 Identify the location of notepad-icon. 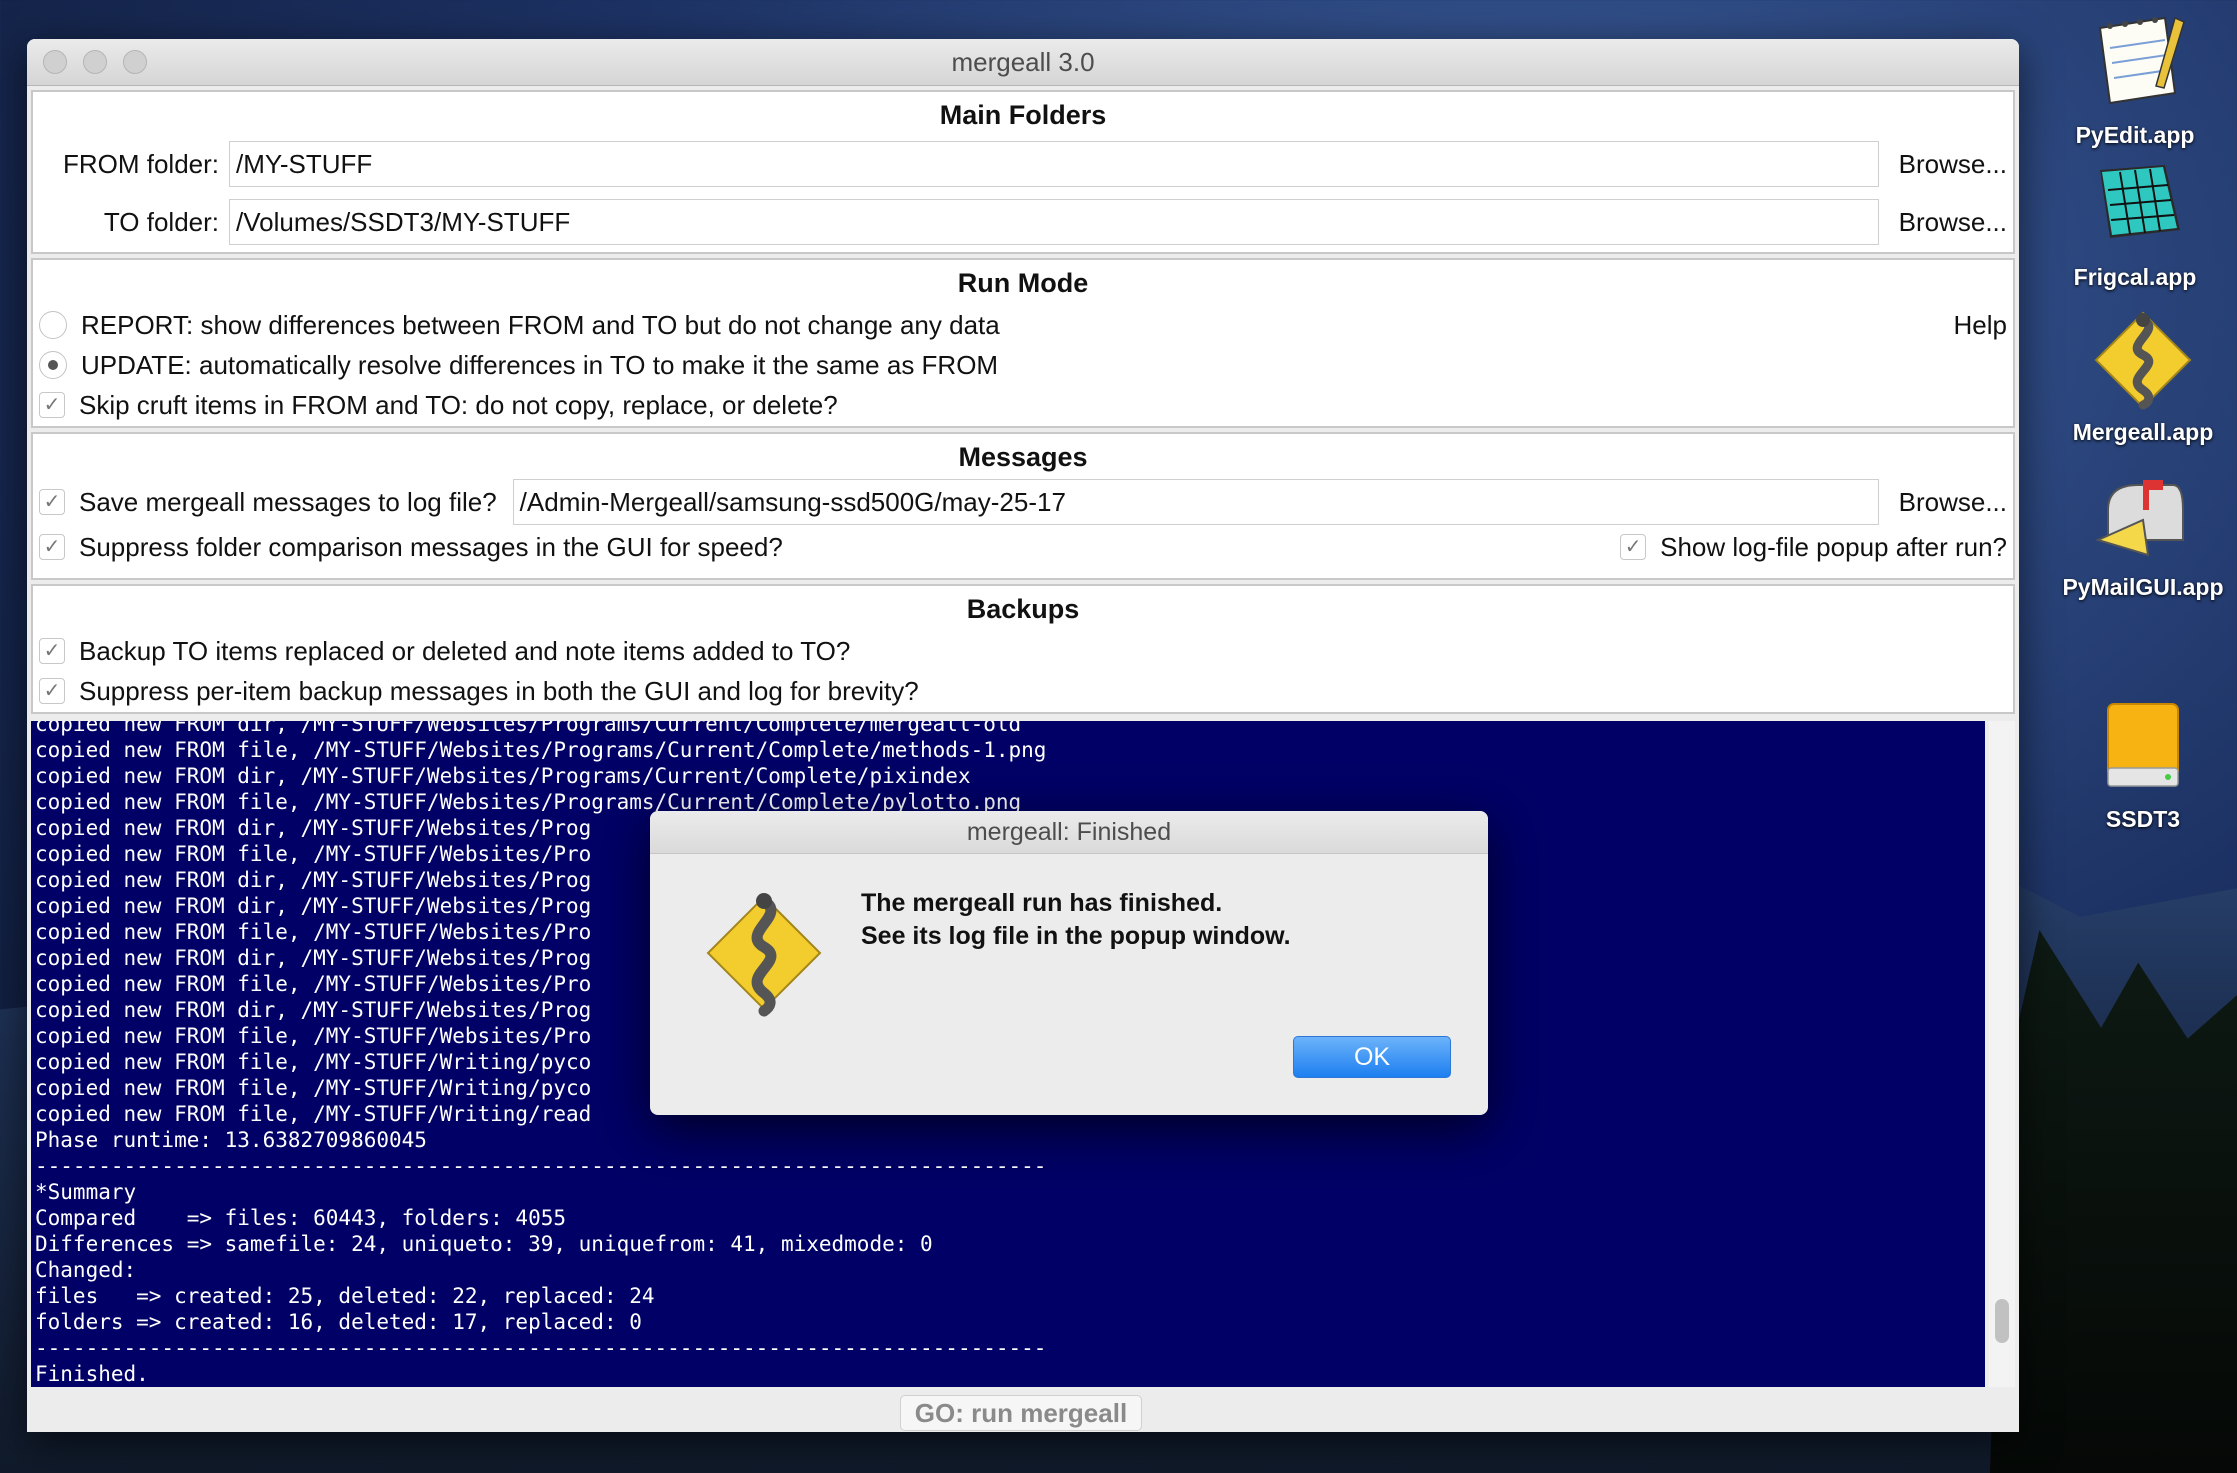
(2135, 63).